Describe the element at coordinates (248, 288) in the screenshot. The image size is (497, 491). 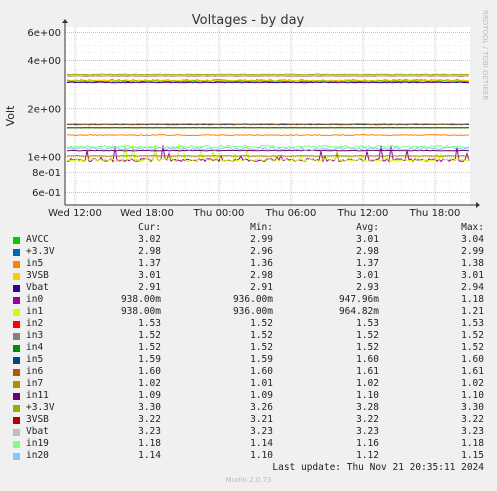
I see `legend-row: Vbat 2.91 2.91 2.93 2.94` at that location.